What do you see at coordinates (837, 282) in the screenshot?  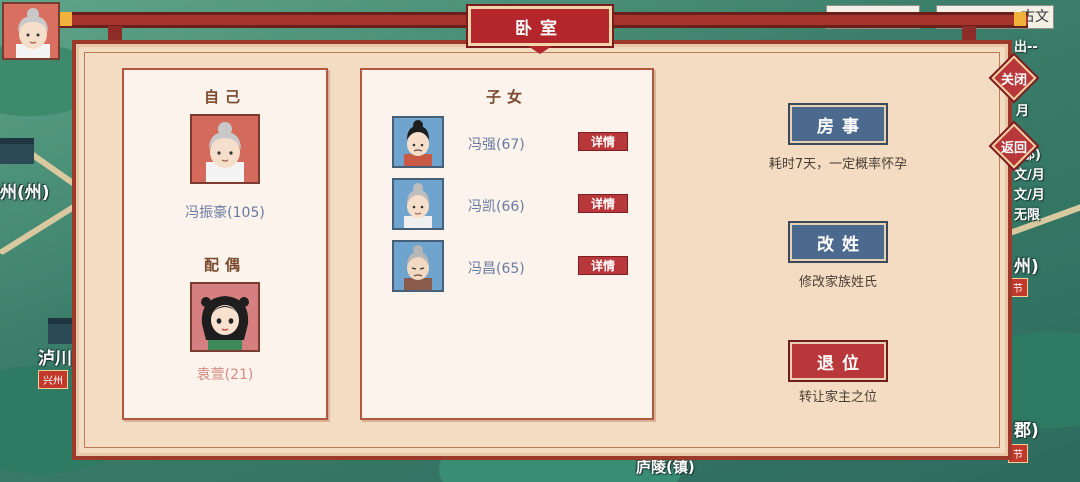 I see `change-surname-description: 修改家族姓氏` at bounding box center [837, 282].